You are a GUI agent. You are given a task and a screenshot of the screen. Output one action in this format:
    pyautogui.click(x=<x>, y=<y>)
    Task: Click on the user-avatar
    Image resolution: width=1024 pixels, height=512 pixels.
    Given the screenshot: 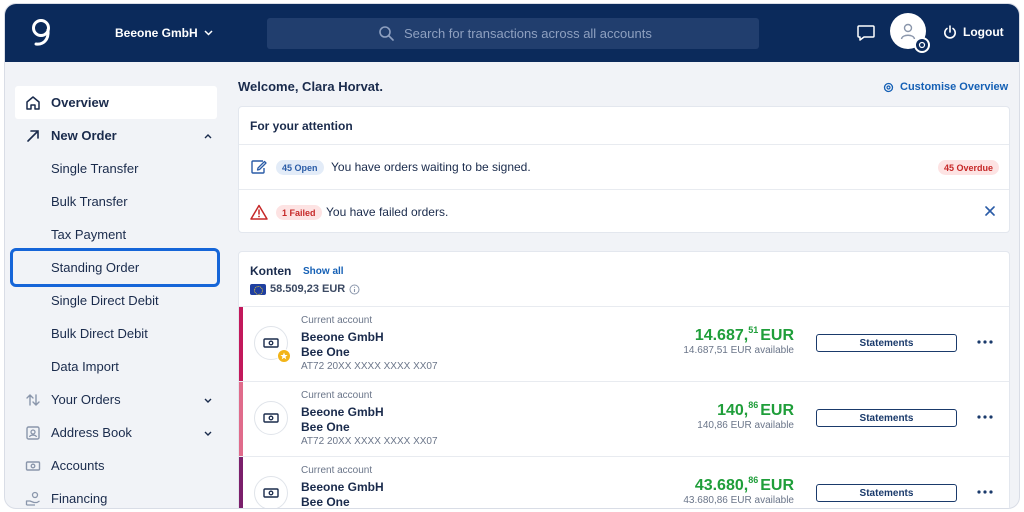 What is the action you would take?
    pyautogui.click(x=910, y=33)
    